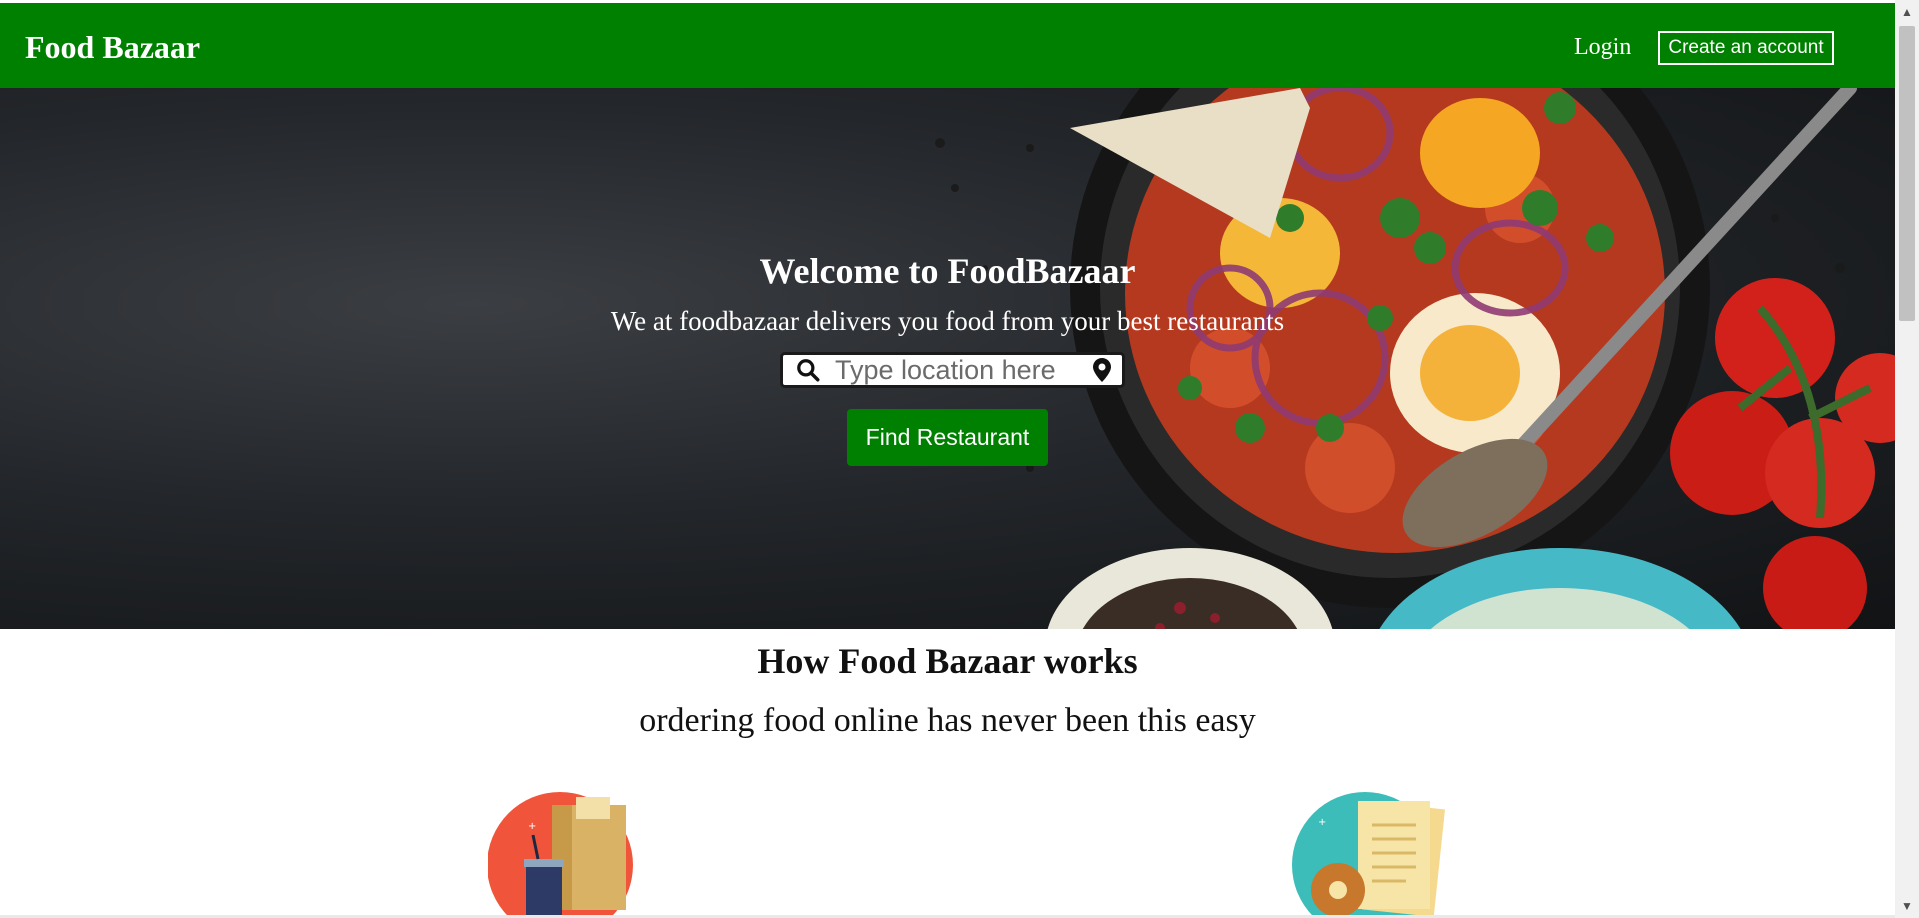 The height and width of the screenshot is (918, 1919). What do you see at coordinates (1907, 173) in the screenshot?
I see `scrollbar-thumb` at bounding box center [1907, 173].